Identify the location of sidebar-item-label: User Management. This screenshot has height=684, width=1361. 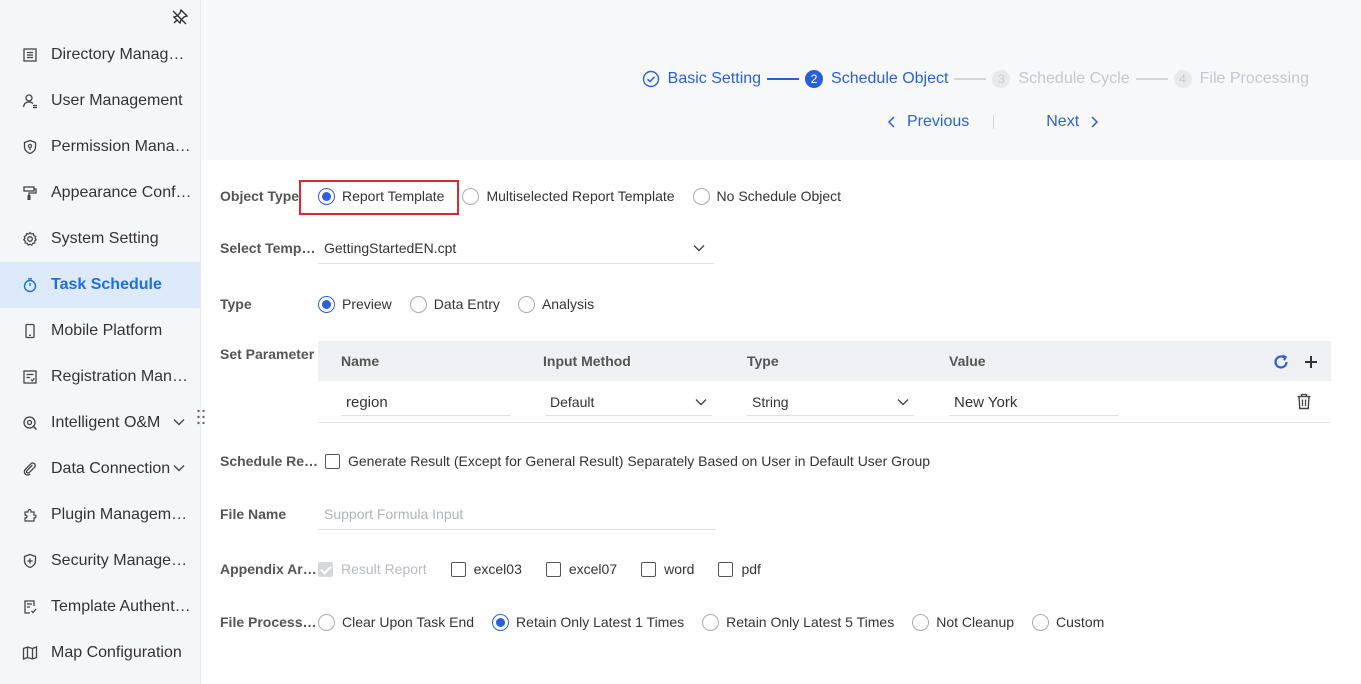
(117, 100).